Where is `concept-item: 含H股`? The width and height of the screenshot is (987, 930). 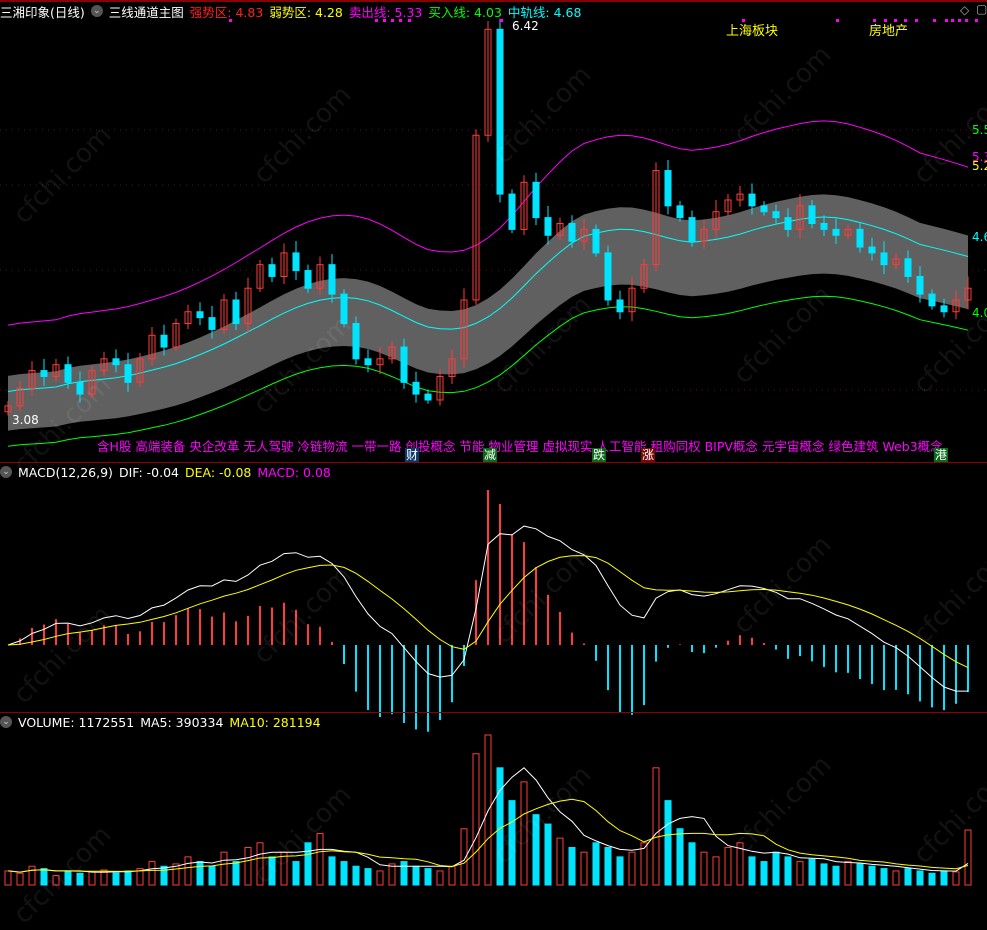 concept-item: 含H股 is located at coordinates (114, 446).